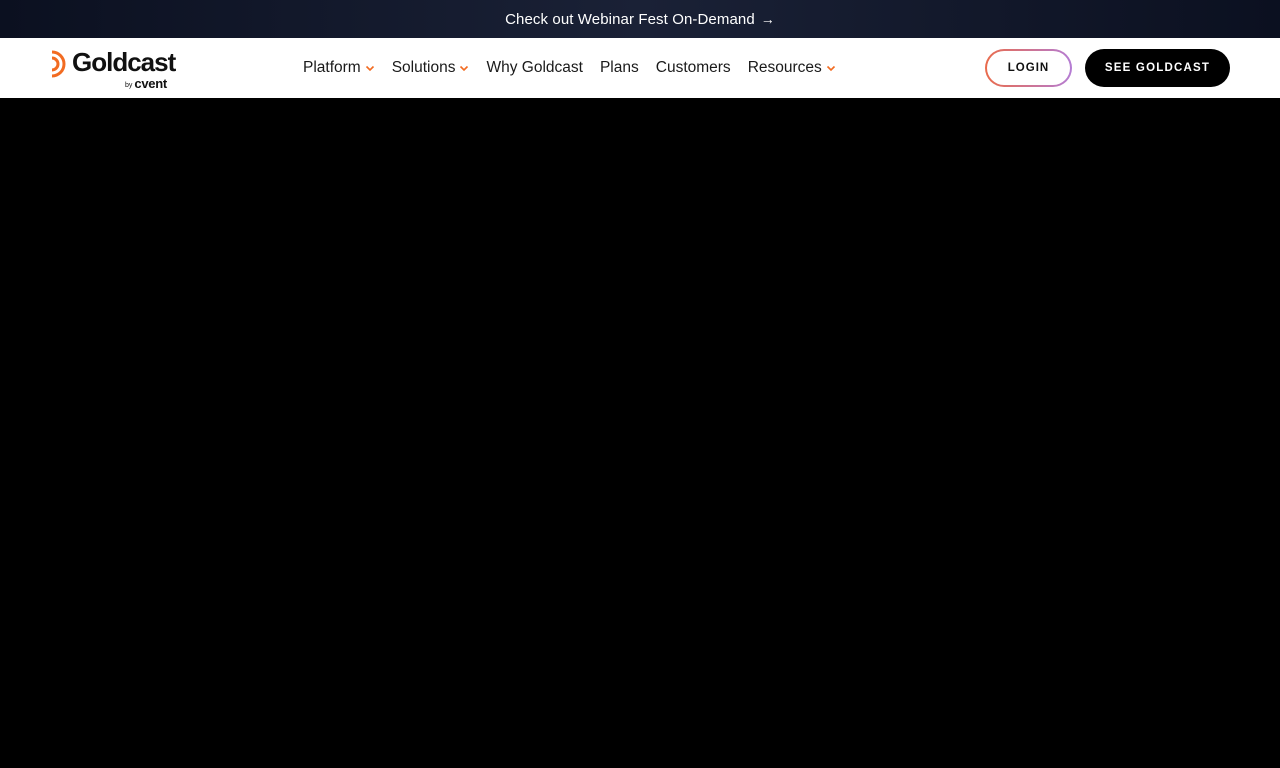 This screenshot has width=1280, height=768. I want to click on login-button-label: LOGIN, so click(1028, 68).